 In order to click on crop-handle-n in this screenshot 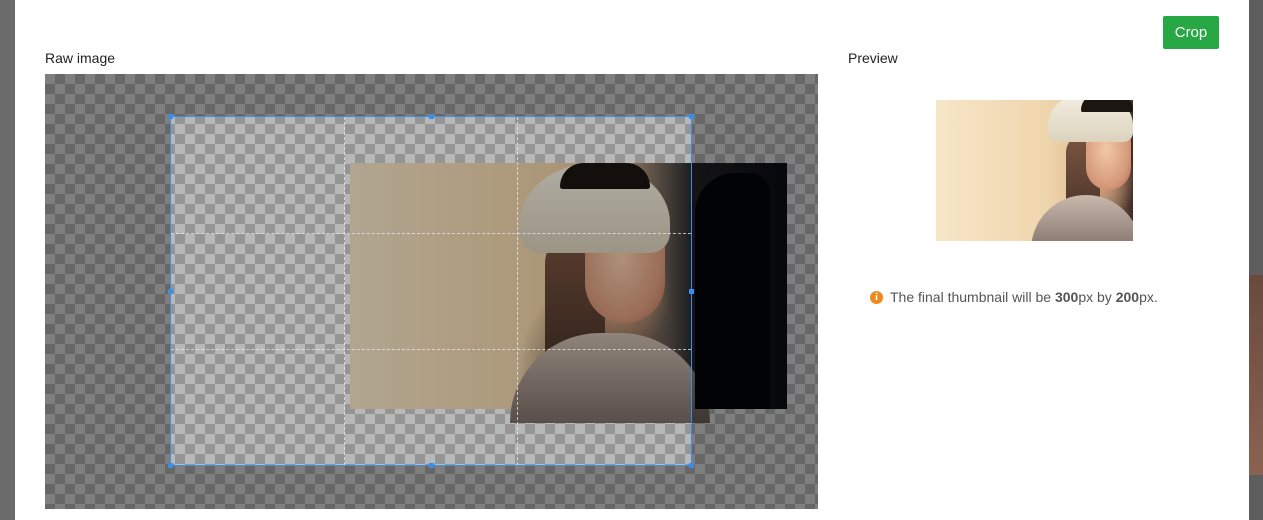, I will do `click(431, 116)`.